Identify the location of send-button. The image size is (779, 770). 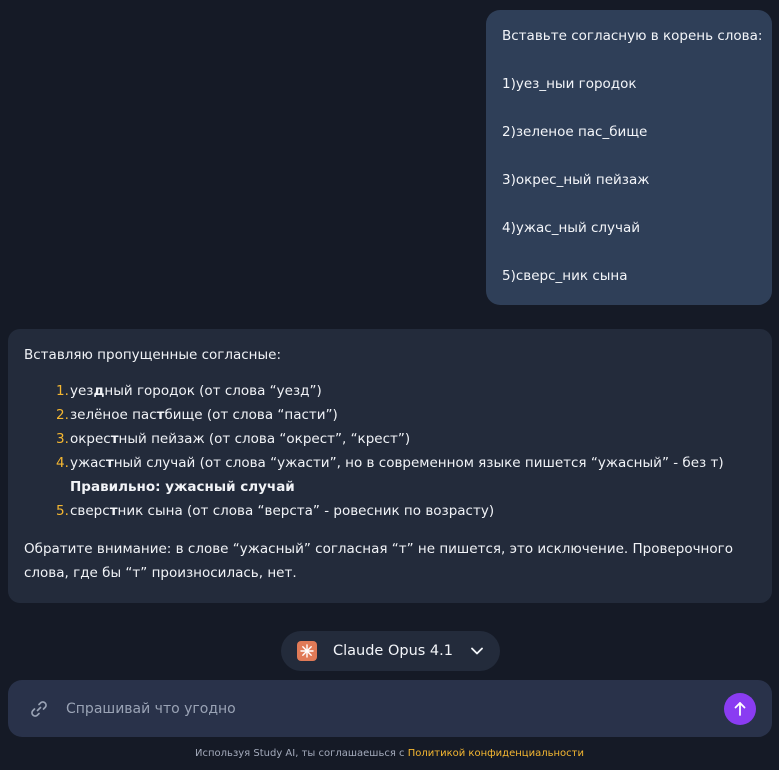
(740, 708).